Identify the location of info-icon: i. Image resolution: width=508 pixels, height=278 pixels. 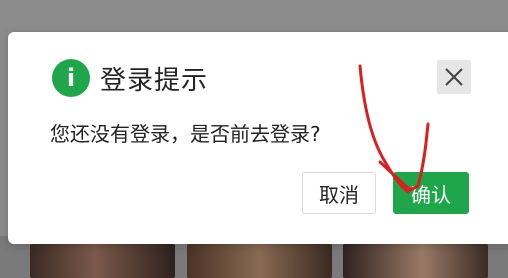
(71, 78).